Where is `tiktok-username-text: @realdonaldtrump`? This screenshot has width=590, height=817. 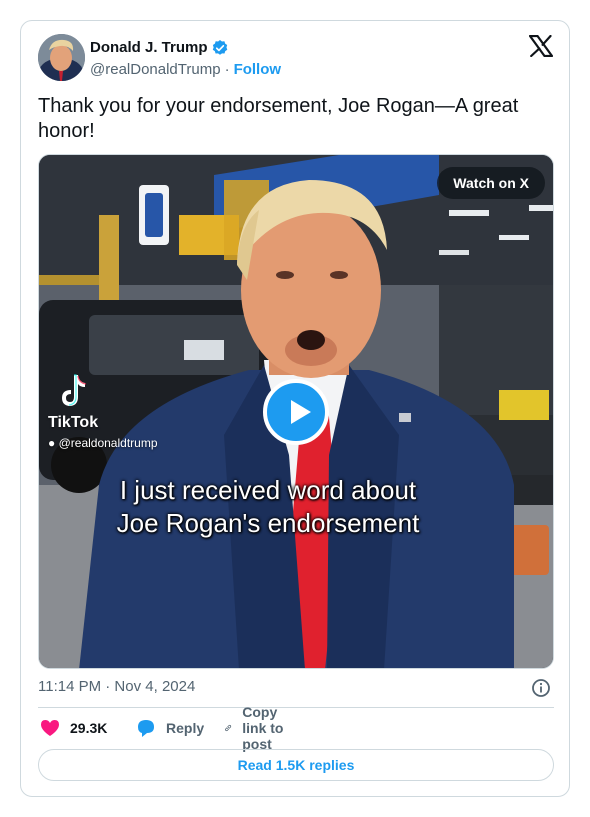
tiktok-username-text: @realdonaldtrump is located at coordinates (108, 443).